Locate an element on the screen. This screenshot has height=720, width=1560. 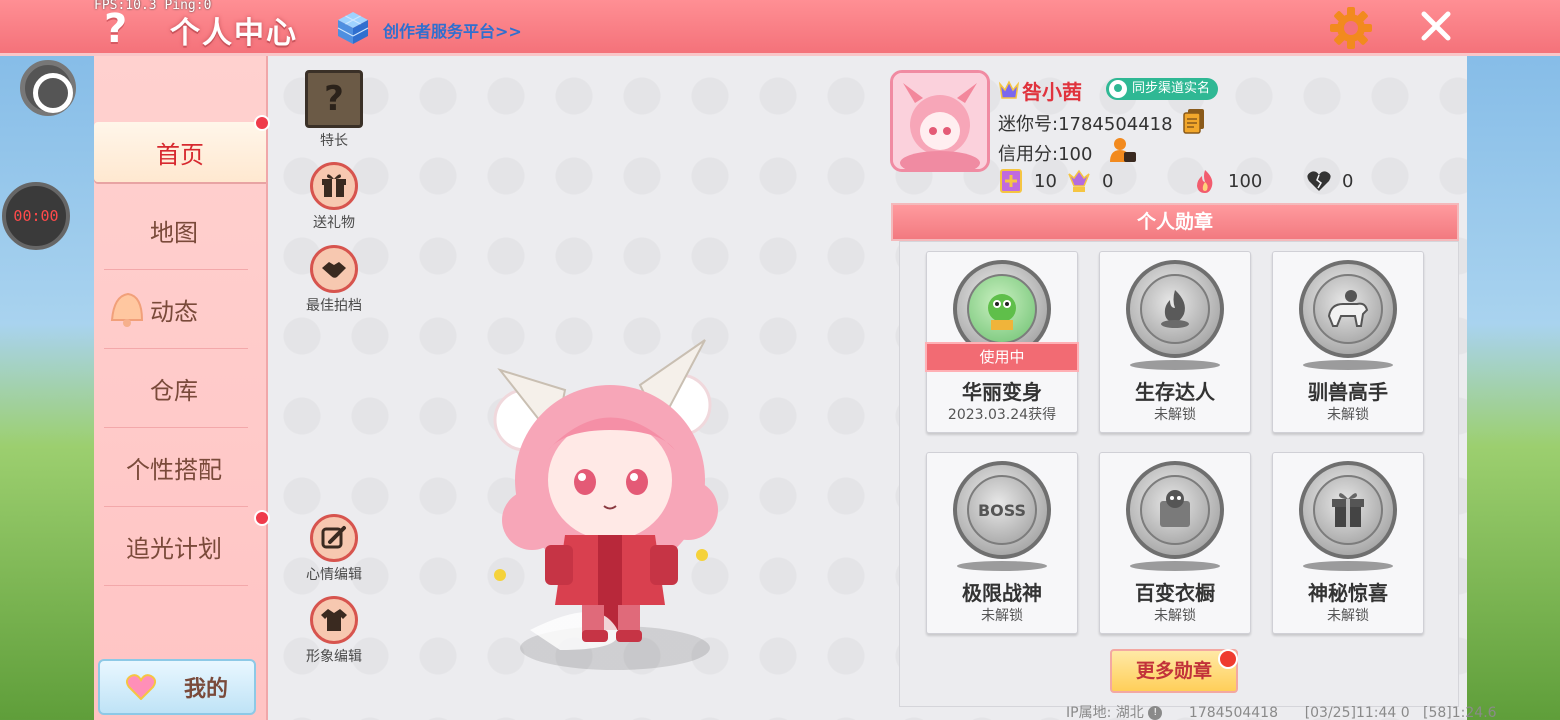
best-partner-label: 最佳拍档 is located at coordinates (334, 306).